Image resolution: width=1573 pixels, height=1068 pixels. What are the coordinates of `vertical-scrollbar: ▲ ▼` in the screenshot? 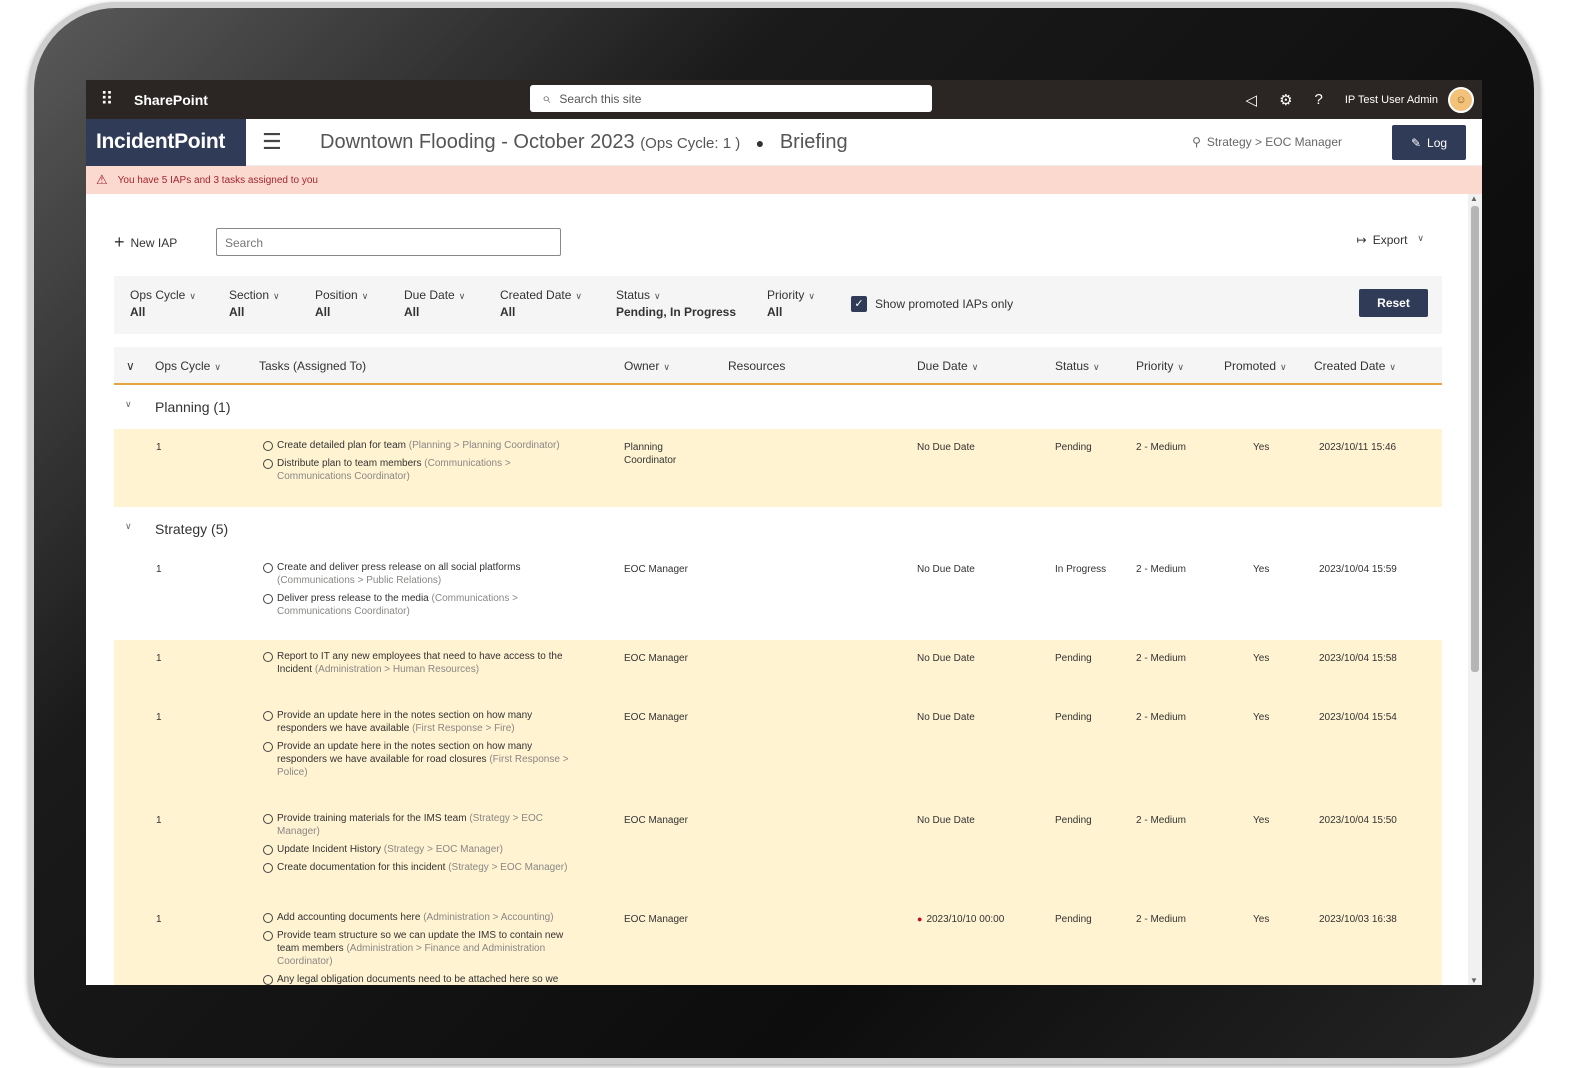 It's located at (1475, 589).